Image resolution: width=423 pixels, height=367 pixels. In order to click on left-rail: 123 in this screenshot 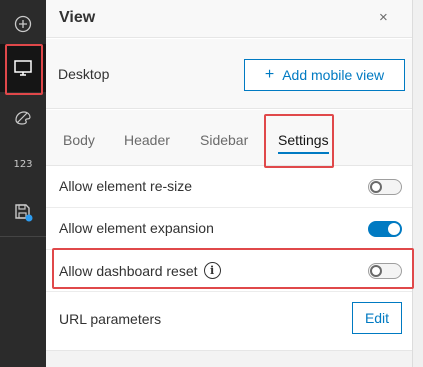, I will do `click(23, 183)`.